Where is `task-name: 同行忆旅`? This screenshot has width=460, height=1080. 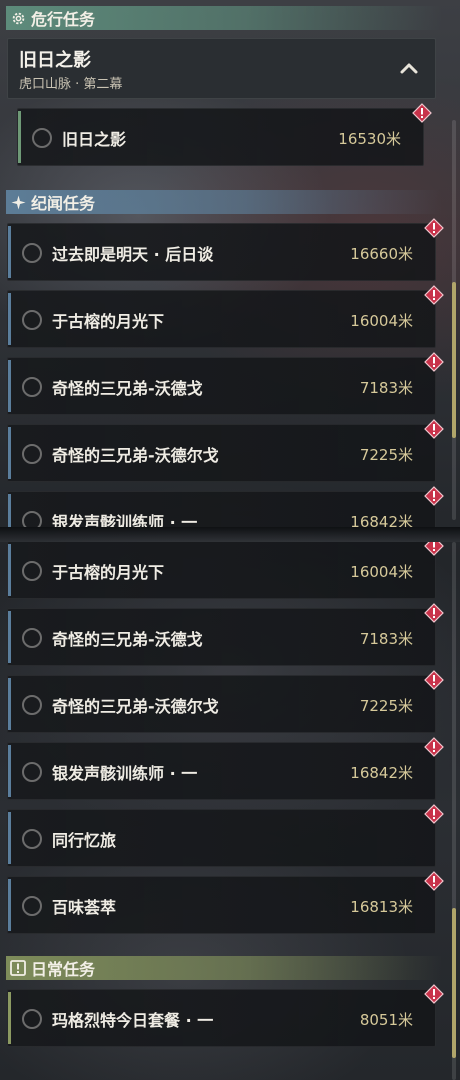 task-name: 同行忆旅 is located at coordinates (84, 840).